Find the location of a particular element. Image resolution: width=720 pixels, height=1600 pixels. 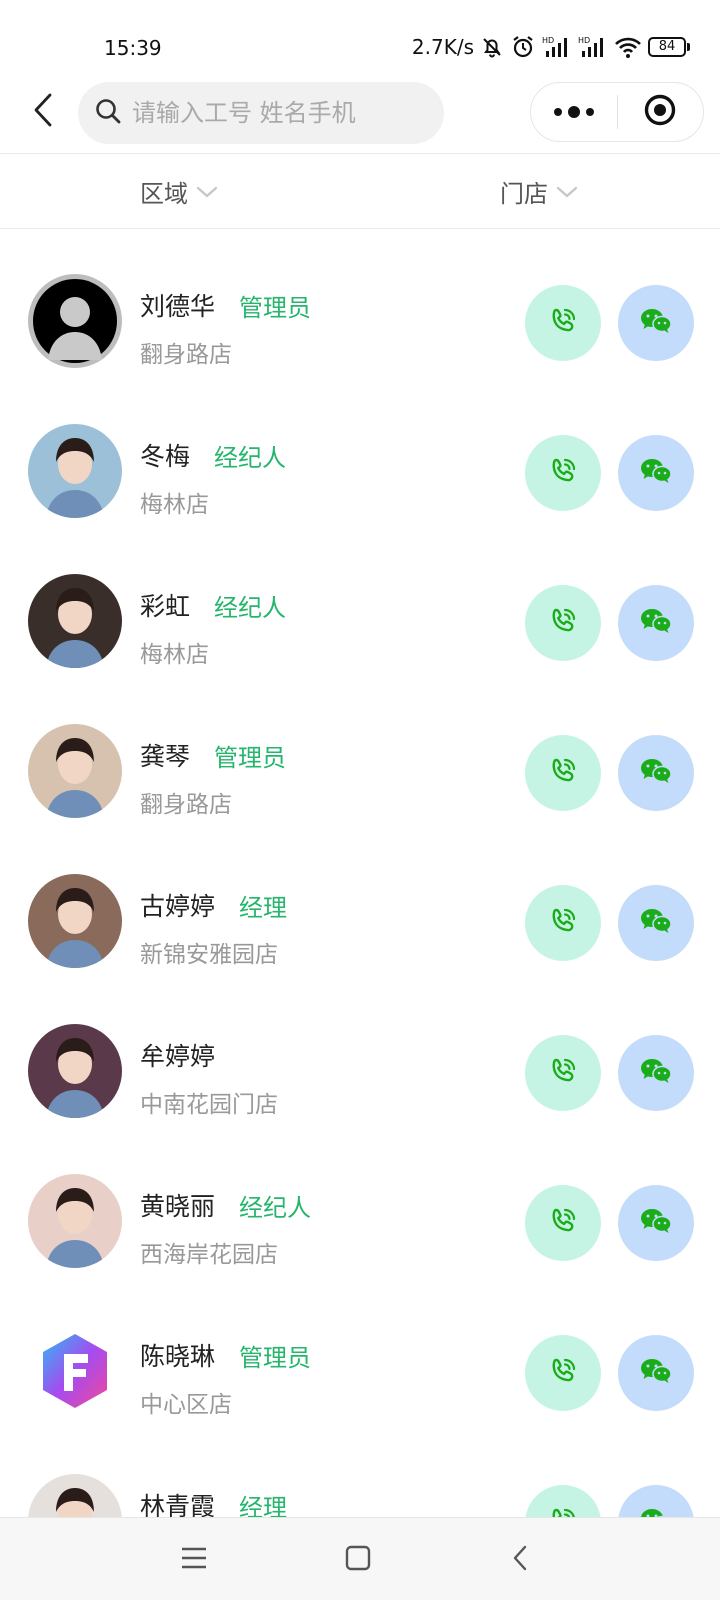

alarm-icon is located at coordinates (523, 47).